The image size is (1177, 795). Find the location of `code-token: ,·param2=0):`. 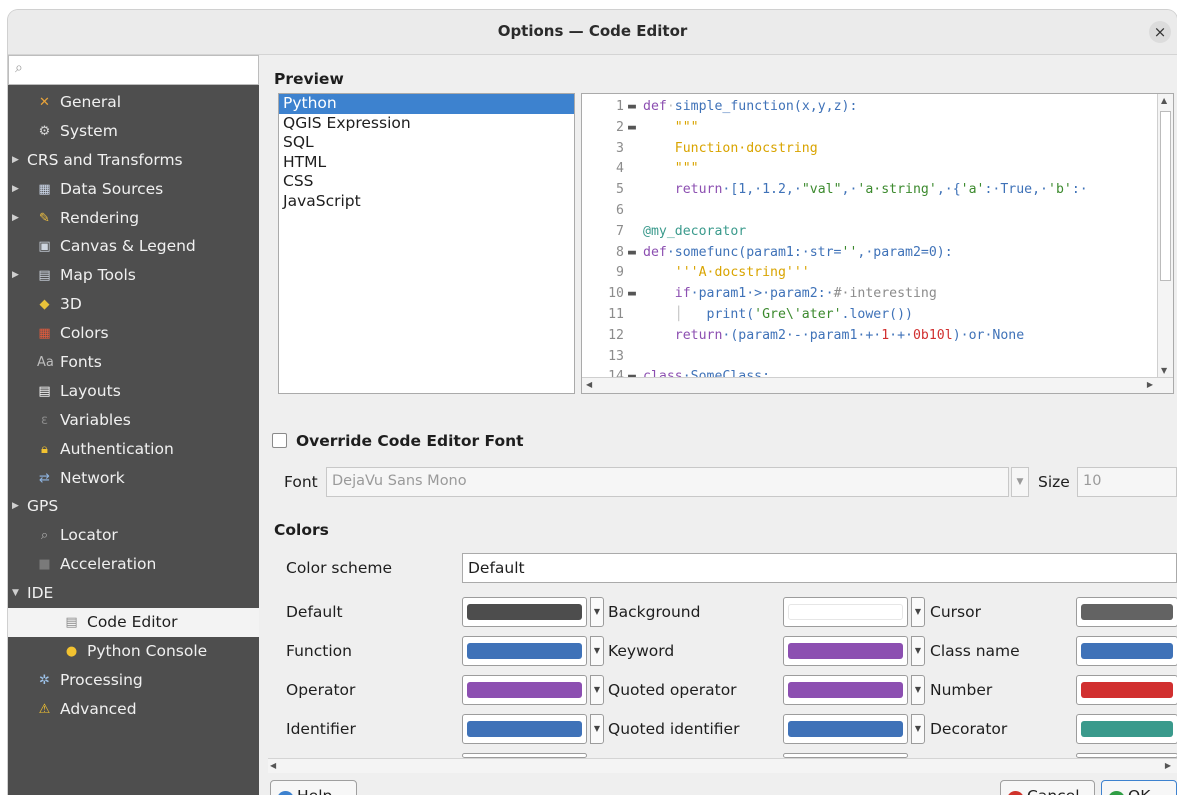

code-token: ,·param2=0): is located at coordinates (905, 252).